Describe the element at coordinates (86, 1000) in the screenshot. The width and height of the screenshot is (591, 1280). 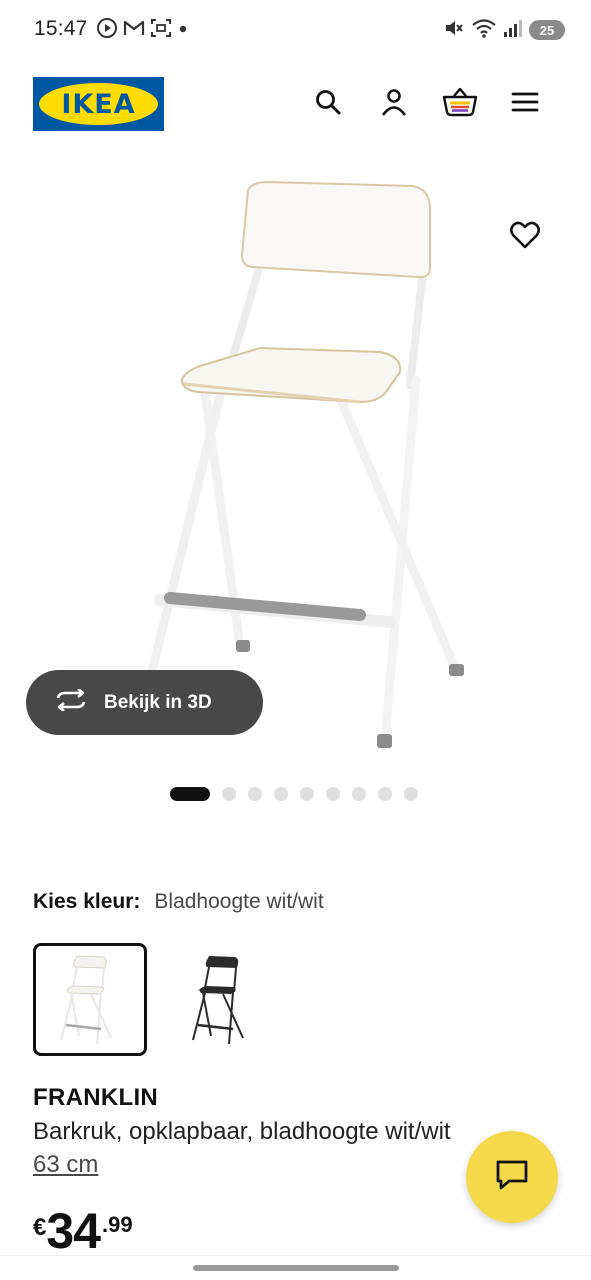
I see `white-stool-thumbnail` at that location.